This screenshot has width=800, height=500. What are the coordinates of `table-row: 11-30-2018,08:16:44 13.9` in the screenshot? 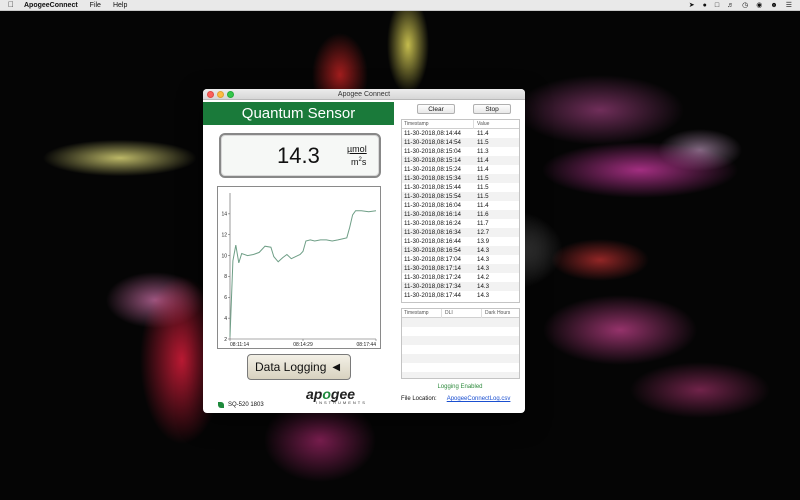 It's located at (460, 241).